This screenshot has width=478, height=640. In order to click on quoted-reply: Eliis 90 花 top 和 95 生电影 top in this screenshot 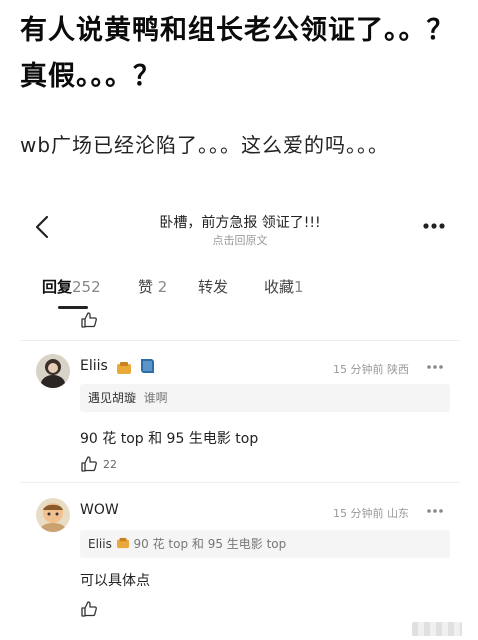, I will do `click(265, 544)`.